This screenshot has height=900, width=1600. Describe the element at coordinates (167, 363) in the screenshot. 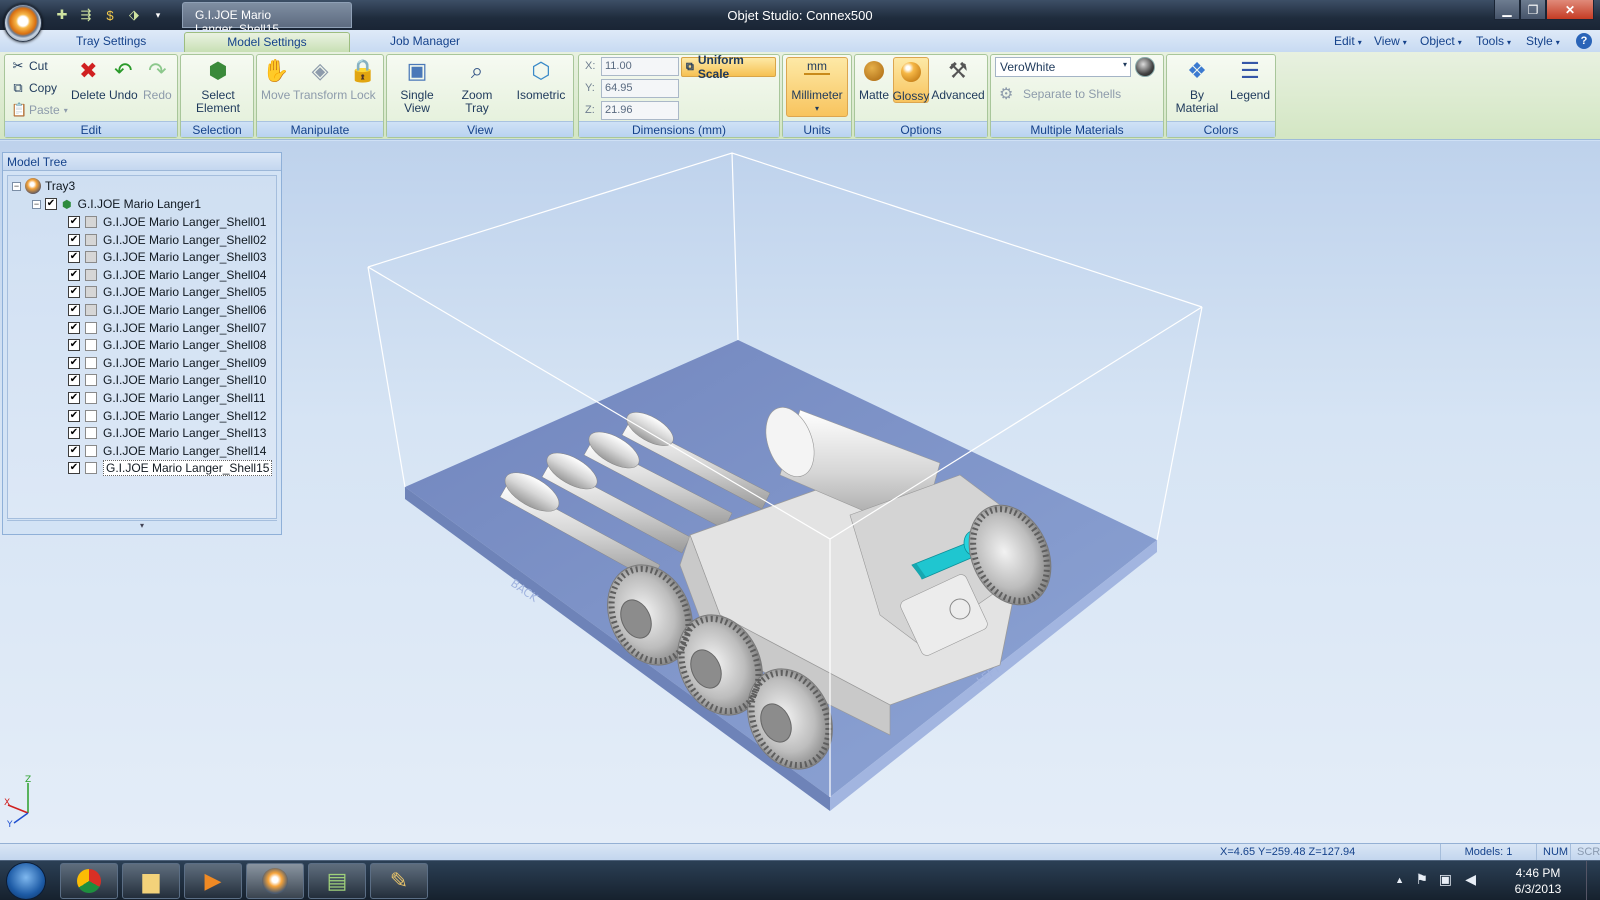

I see `tree-node-shell: ✔ G.I.JOE Mario Langer_Shell09` at that location.